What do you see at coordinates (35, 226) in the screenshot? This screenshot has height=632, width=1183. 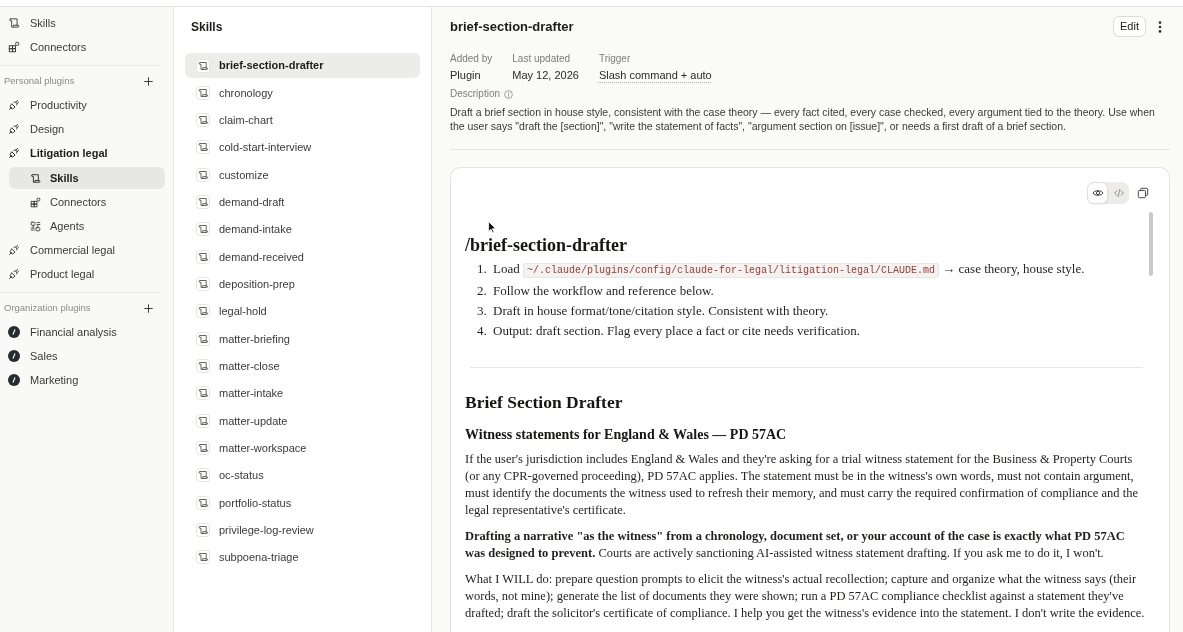 I see `linked-boxes-icon` at bounding box center [35, 226].